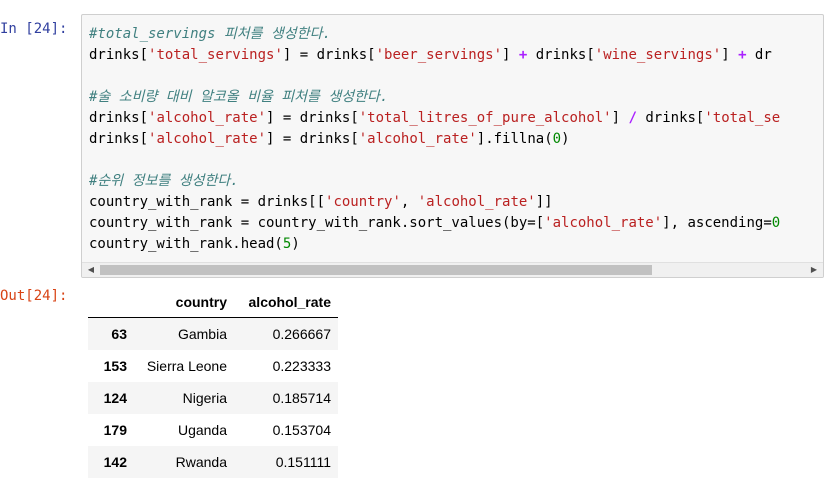  I want to click on table-row: 63 Gambia 0.266667, so click(213, 333).